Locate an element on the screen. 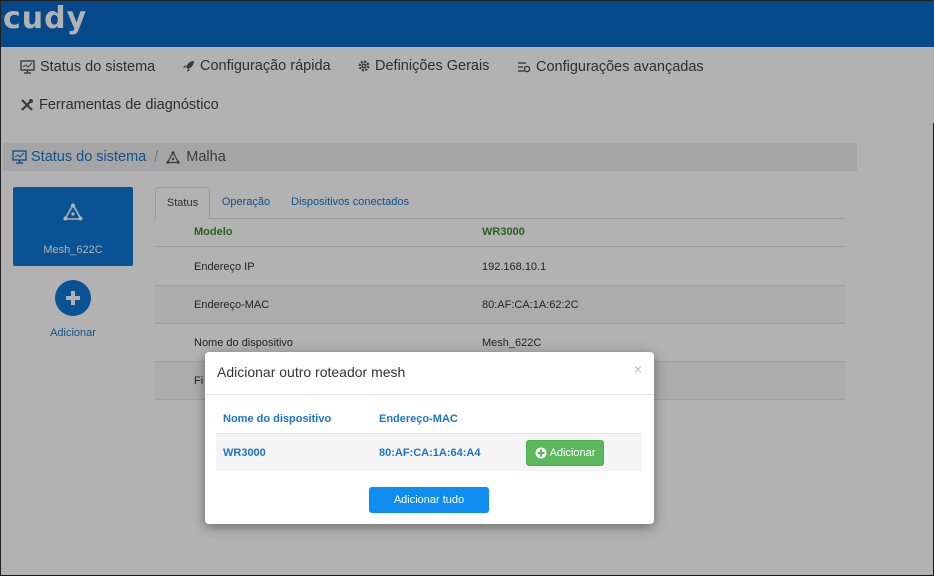 This screenshot has width=934, height=576. column-header-device-name: Nome do dispositivo is located at coordinates (277, 419).